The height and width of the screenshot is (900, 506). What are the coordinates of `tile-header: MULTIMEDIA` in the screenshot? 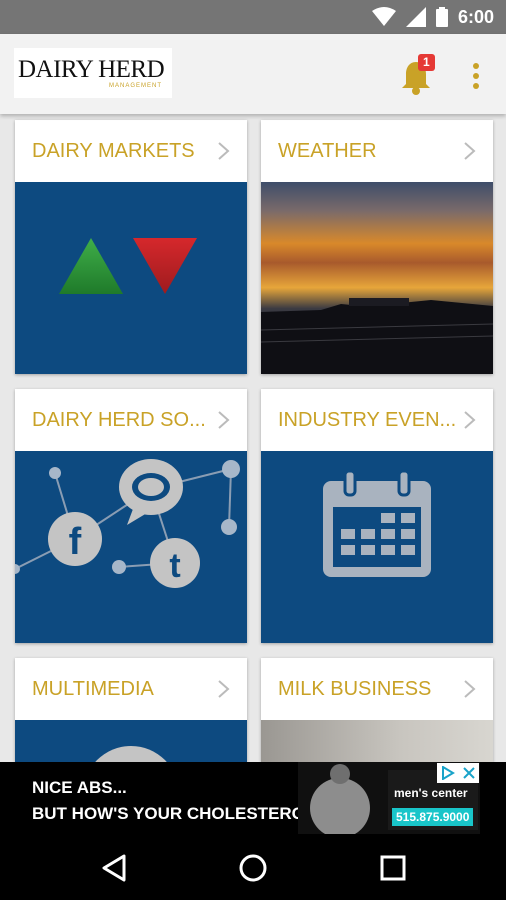 It's located at (131, 689).